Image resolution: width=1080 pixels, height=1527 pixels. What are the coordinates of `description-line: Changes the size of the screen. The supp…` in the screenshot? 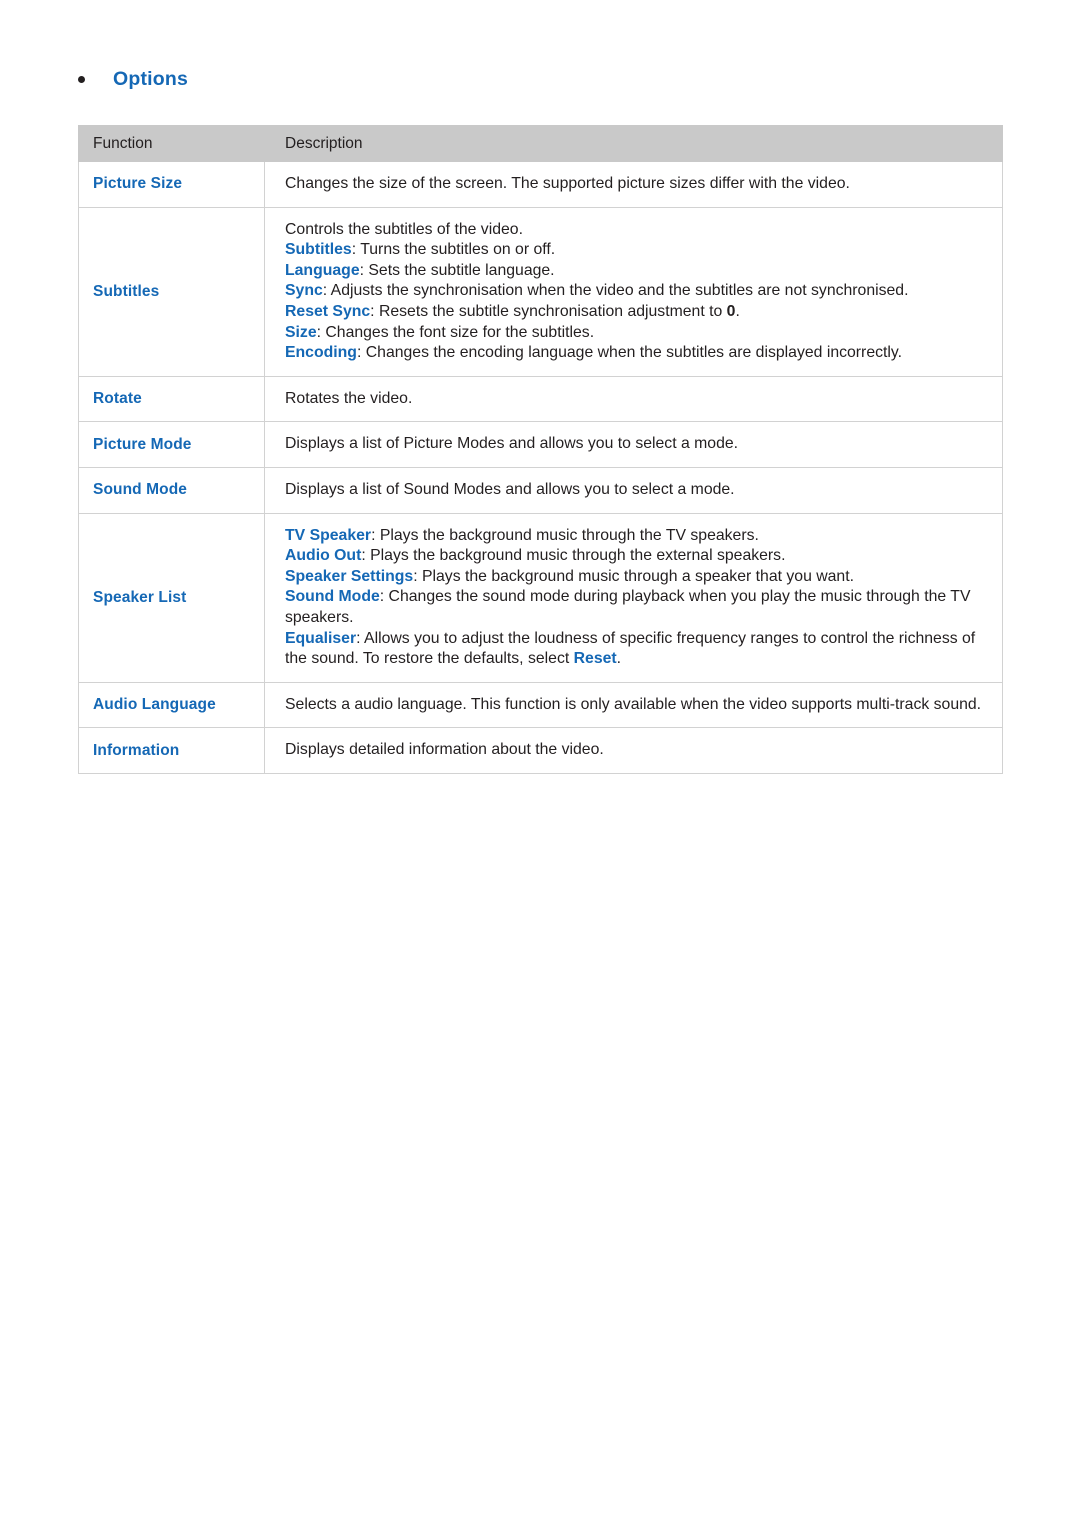 It's located at (567, 183).